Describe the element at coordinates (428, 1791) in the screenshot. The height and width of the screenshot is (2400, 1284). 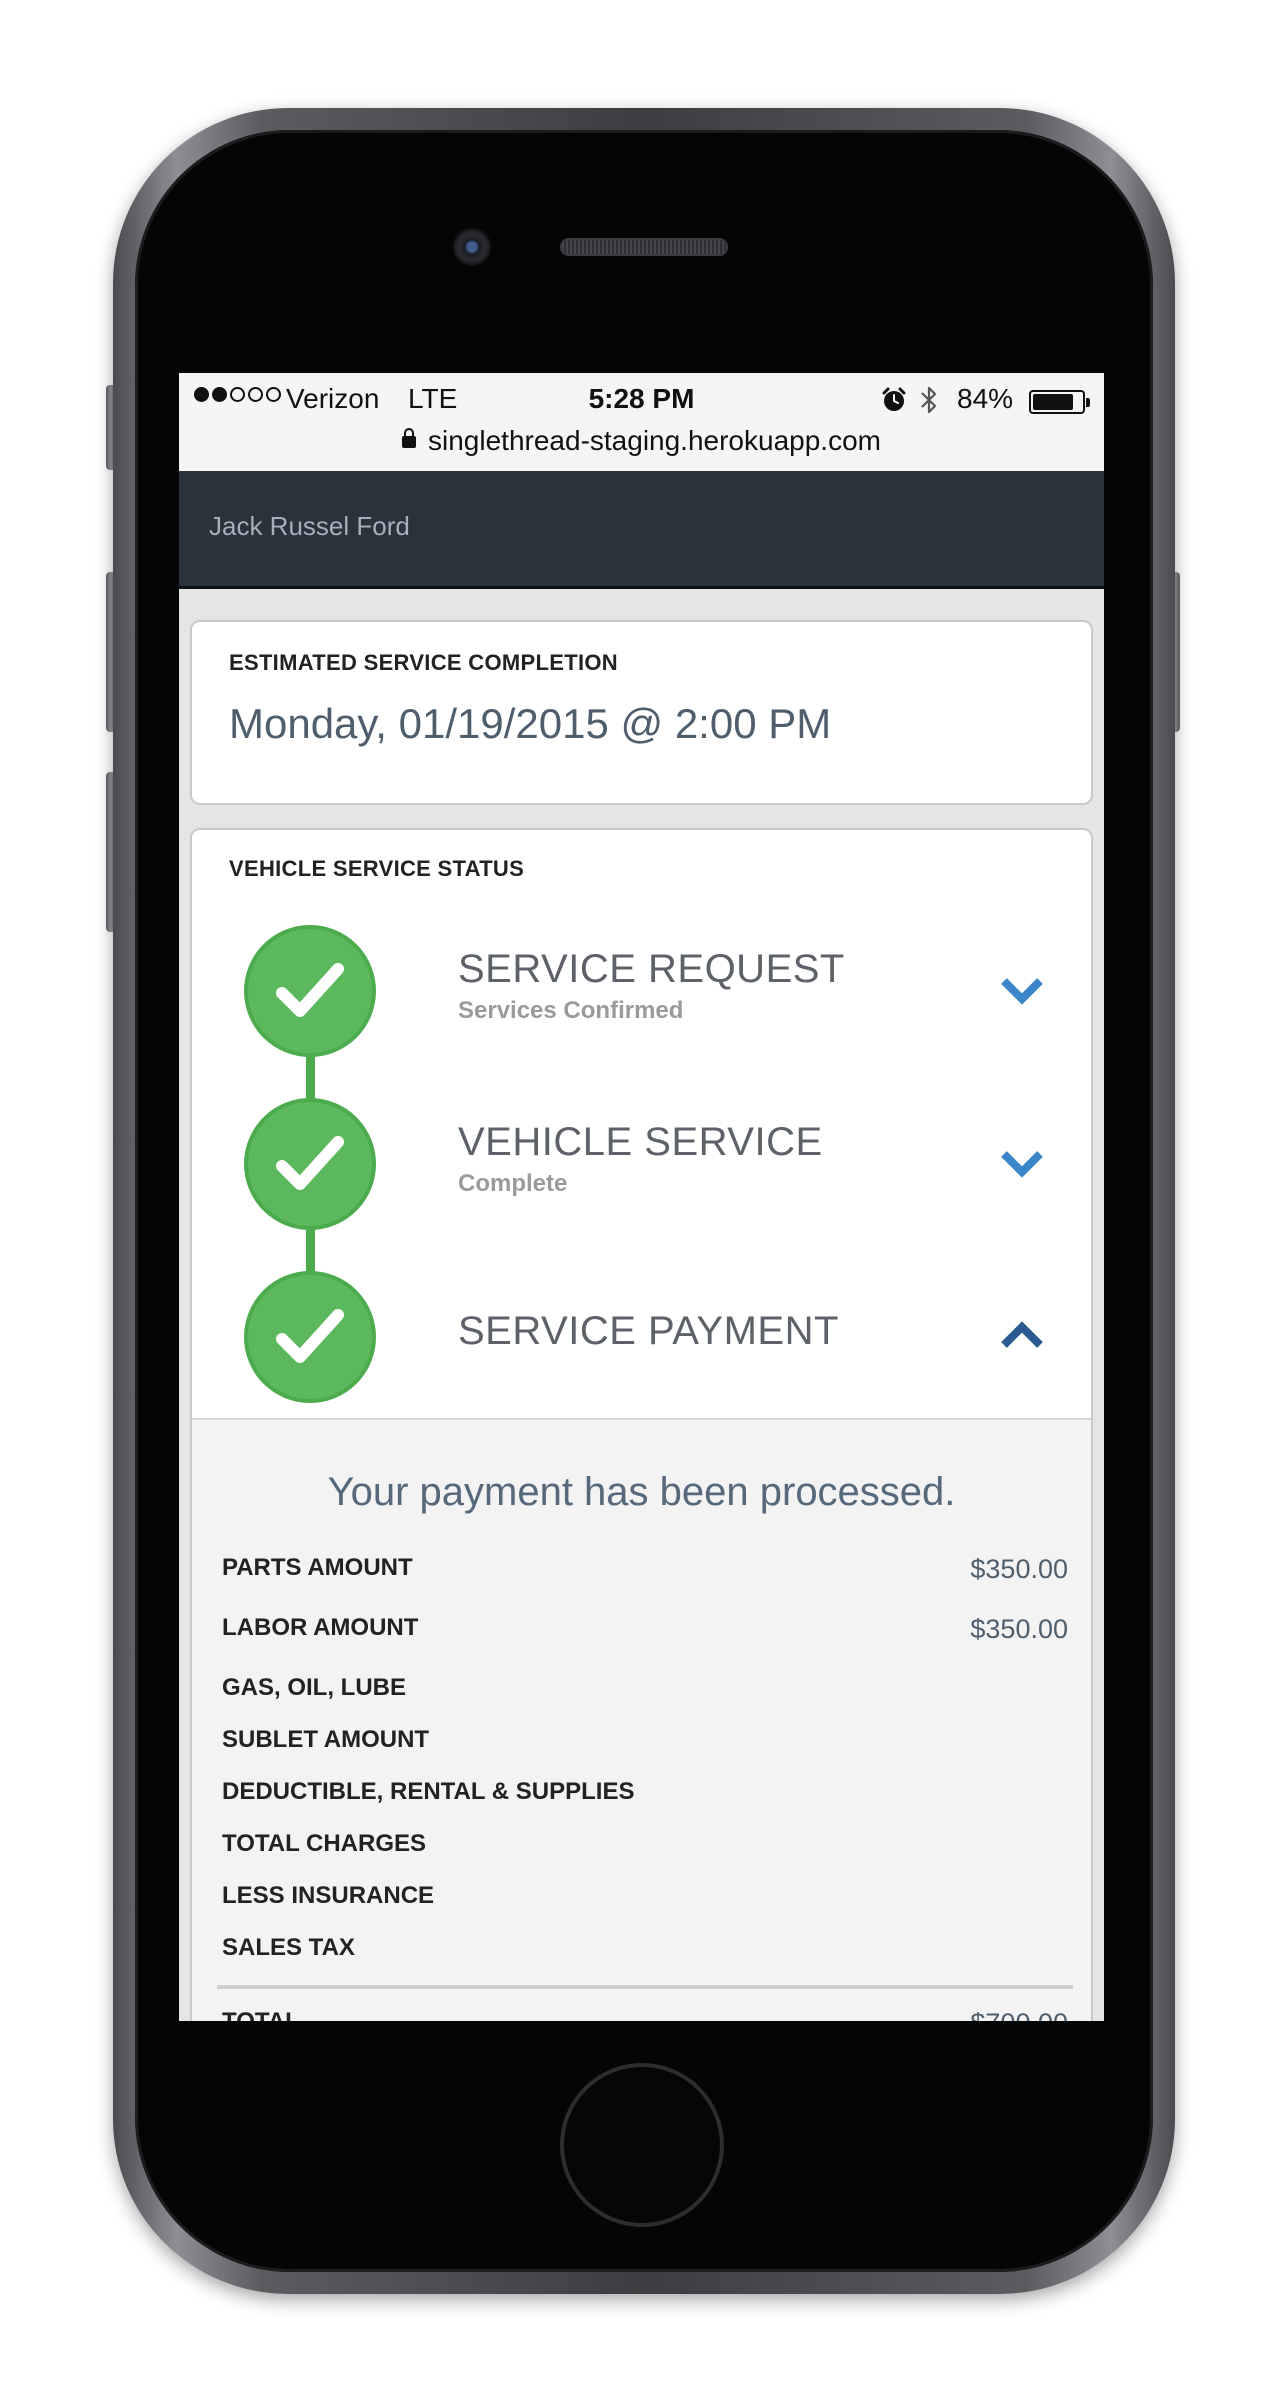
I see `payment-row-label: DEDUCTIBLE, RENTAL & SUPPLIES` at that location.